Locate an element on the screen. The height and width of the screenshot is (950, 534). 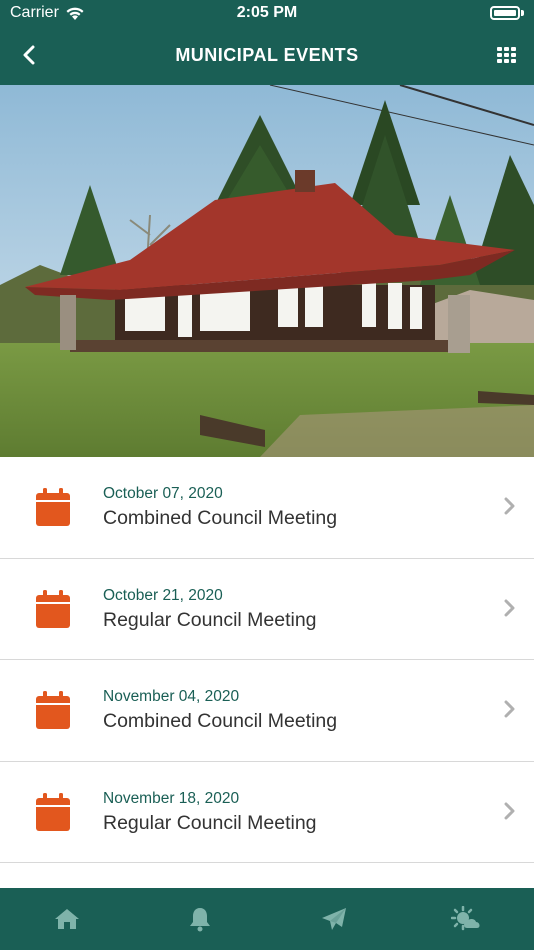
tab-home is located at coordinates (67, 919).